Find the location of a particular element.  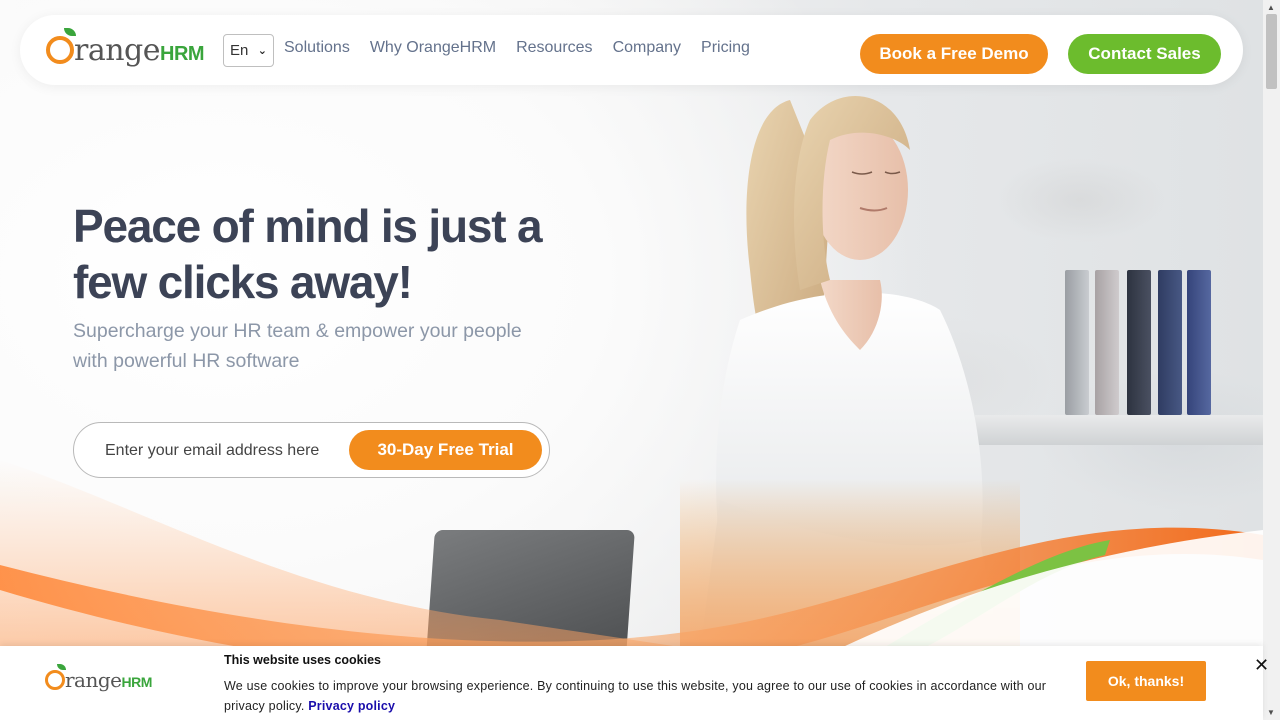

cookie-ok-button: Ok, thanks! is located at coordinates (1146, 681).